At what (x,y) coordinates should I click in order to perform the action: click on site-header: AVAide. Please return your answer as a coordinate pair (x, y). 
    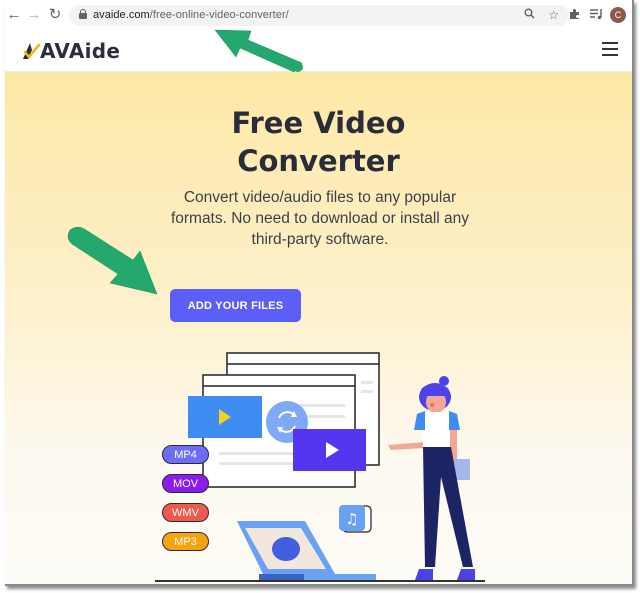
    Looking at the image, I should click on (318, 51).